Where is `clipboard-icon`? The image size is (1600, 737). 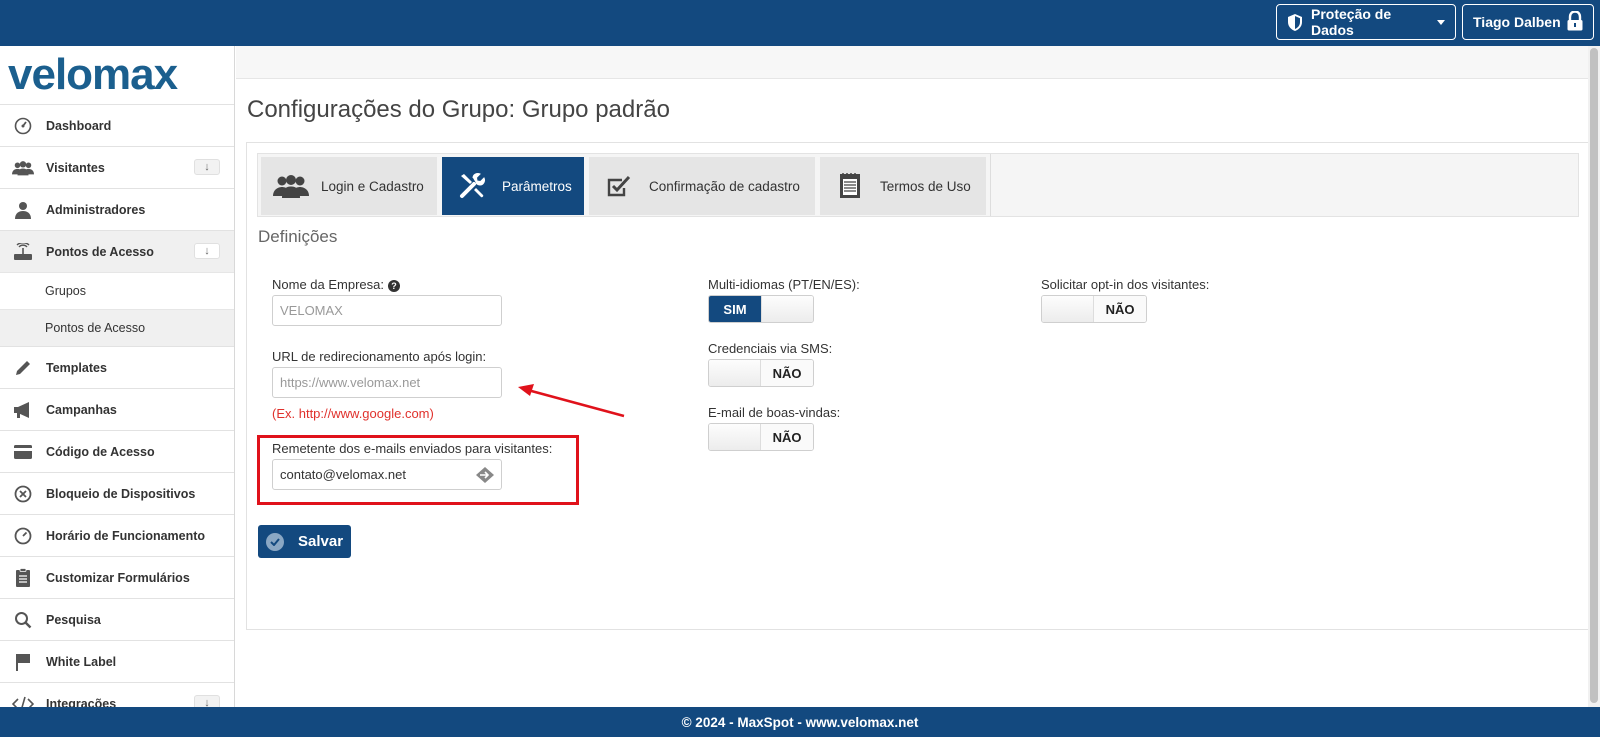 clipboard-icon is located at coordinates (23, 577).